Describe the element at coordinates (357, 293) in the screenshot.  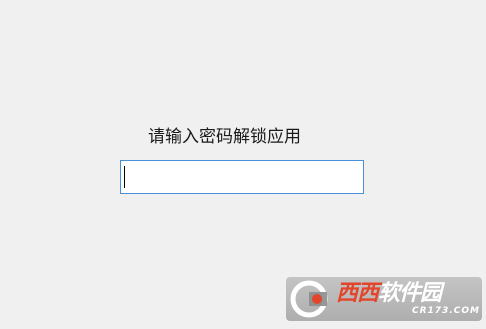
I see `watermark-brand-red: 西西` at that location.